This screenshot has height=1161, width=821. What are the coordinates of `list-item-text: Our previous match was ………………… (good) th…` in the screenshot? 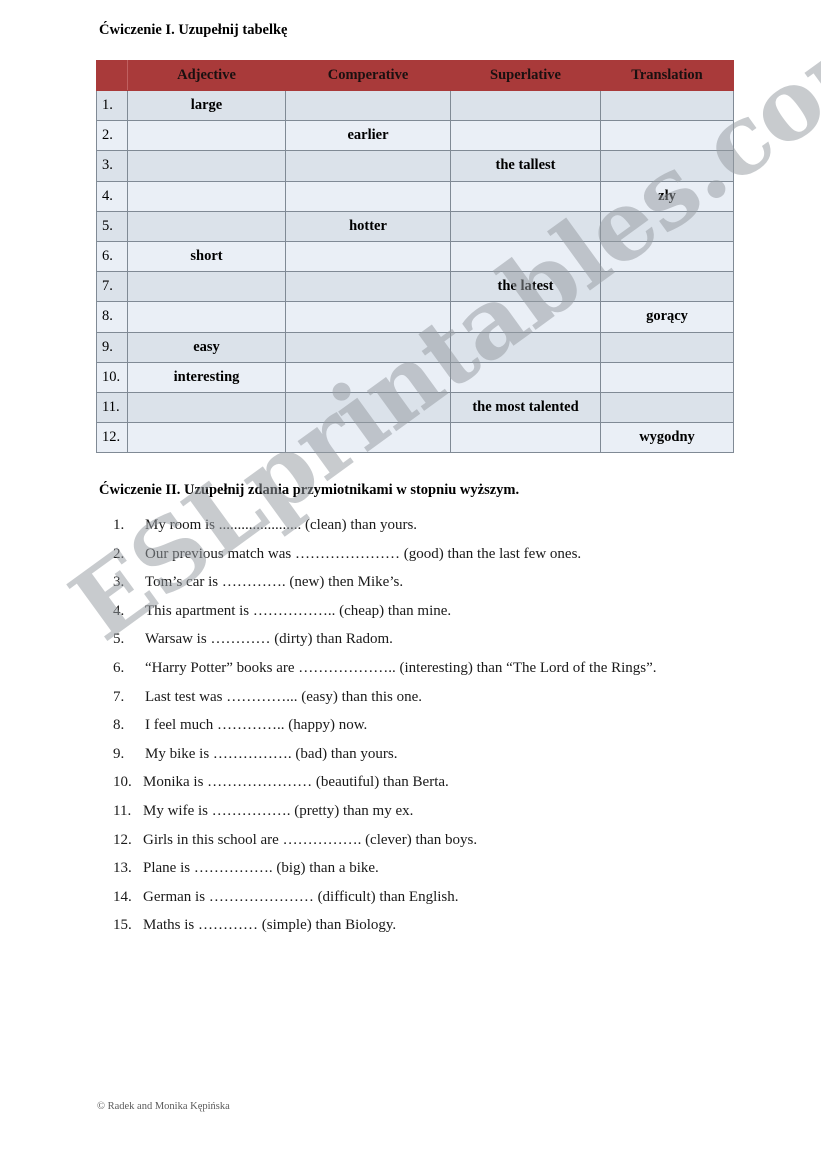 It's located at (363, 553).